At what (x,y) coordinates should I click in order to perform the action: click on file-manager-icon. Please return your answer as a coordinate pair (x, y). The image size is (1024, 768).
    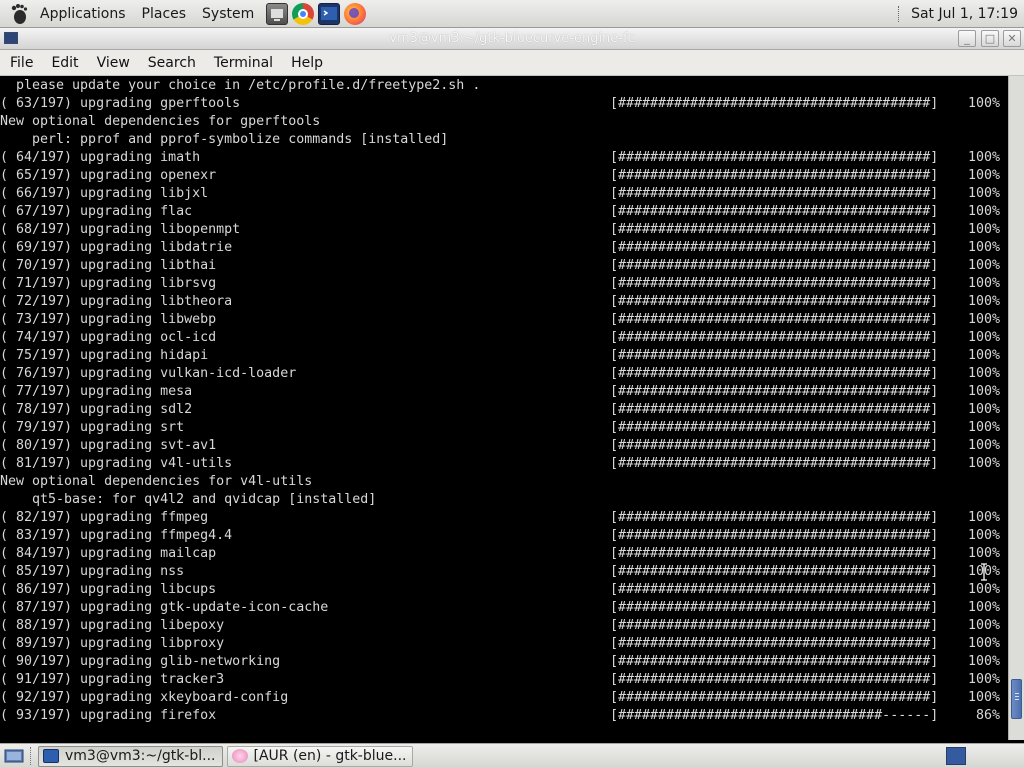
    Looking at the image, I should click on (277, 13).